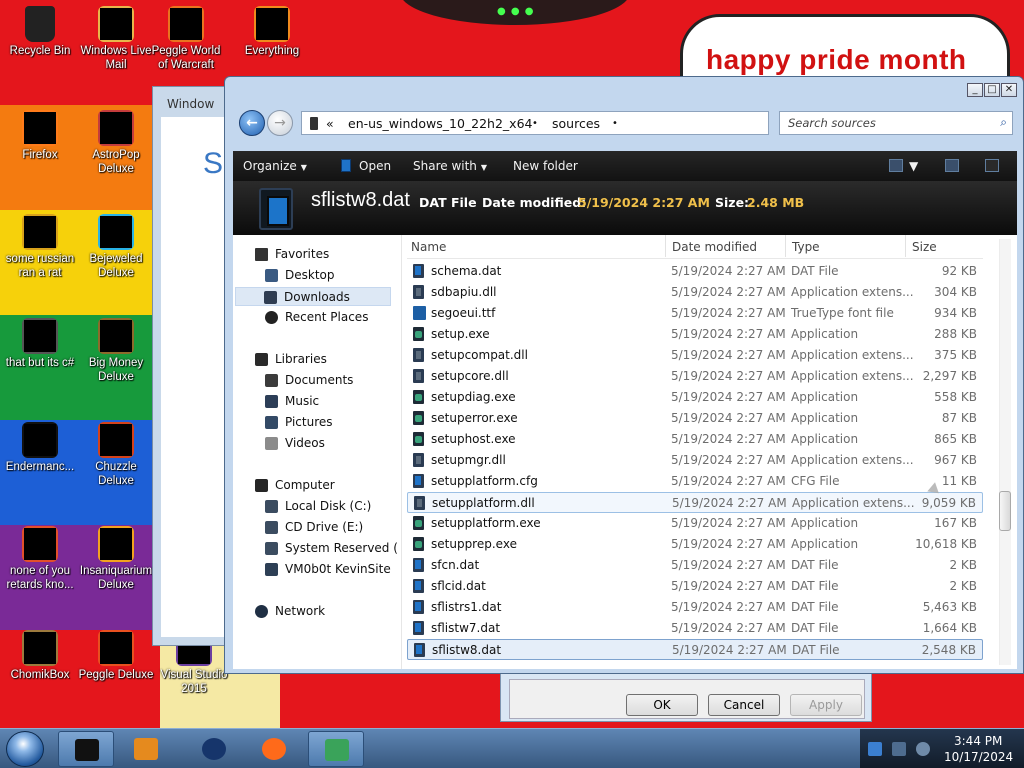 This screenshot has height=768, width=1024. I want to click on start-button, so click(25, 749).